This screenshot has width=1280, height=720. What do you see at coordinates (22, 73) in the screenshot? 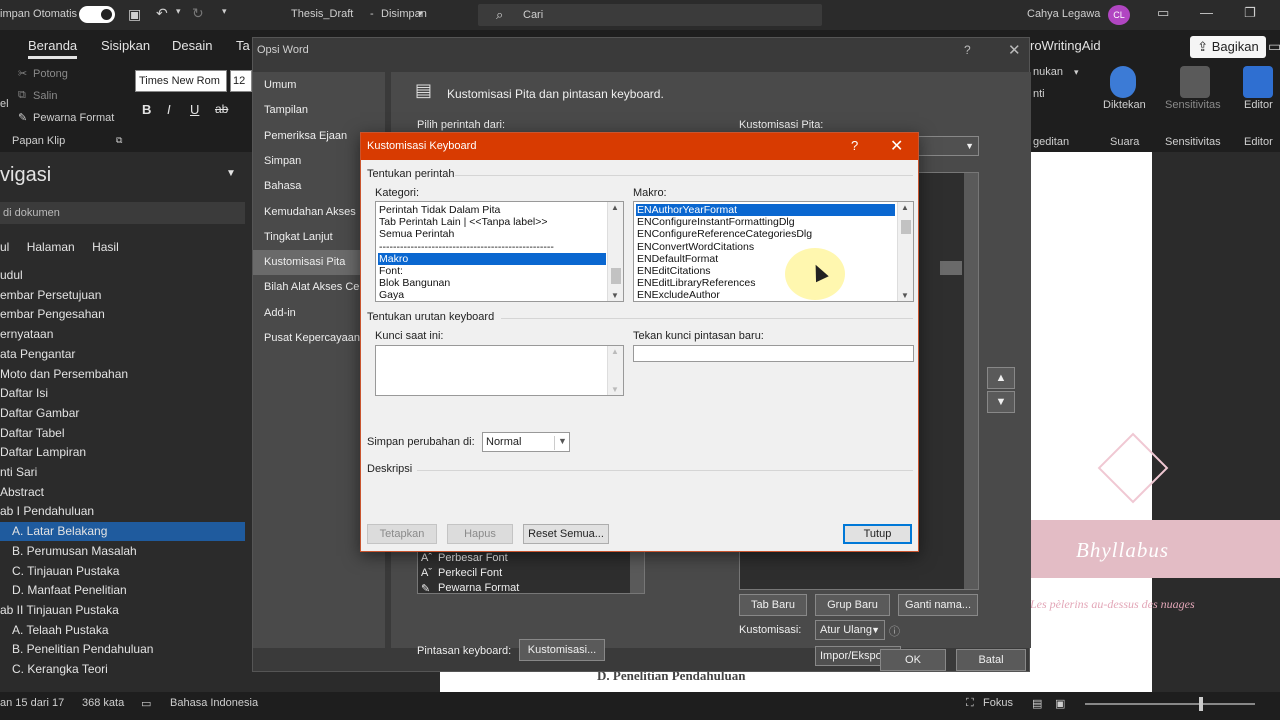
I see `cut-icon: ✂` at bounding box center [22, 73].